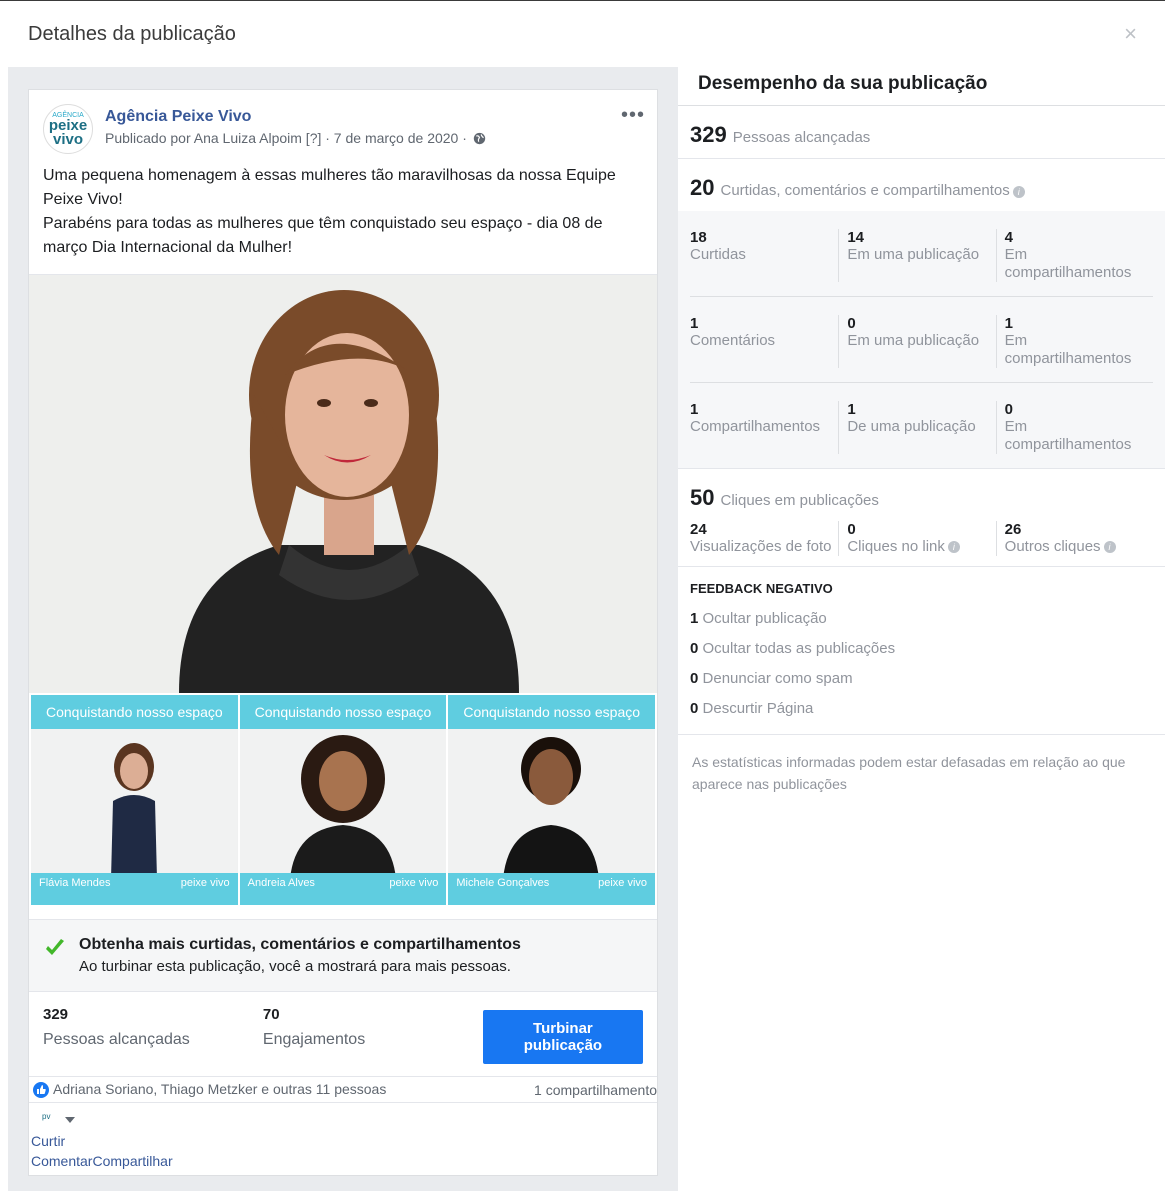 The height and width of the screenshot is (1191, 1165). I want to click on like-icon, so click(41, 1090).